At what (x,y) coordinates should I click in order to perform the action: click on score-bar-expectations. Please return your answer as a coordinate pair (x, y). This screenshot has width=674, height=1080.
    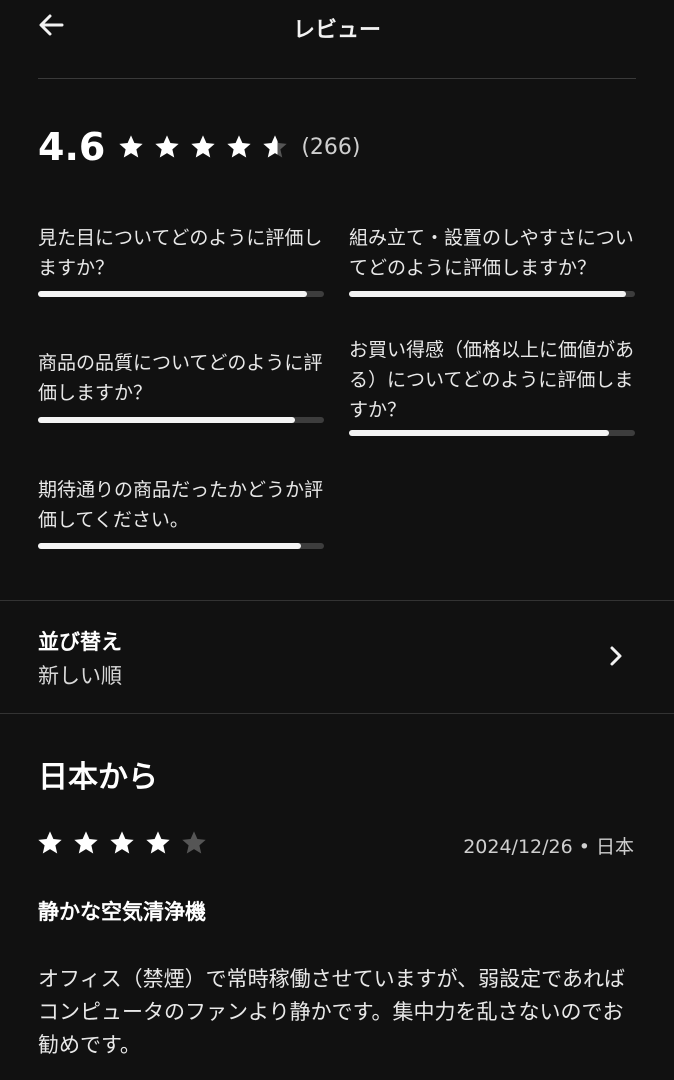
    Looking at the image, I should click on (181, 546).